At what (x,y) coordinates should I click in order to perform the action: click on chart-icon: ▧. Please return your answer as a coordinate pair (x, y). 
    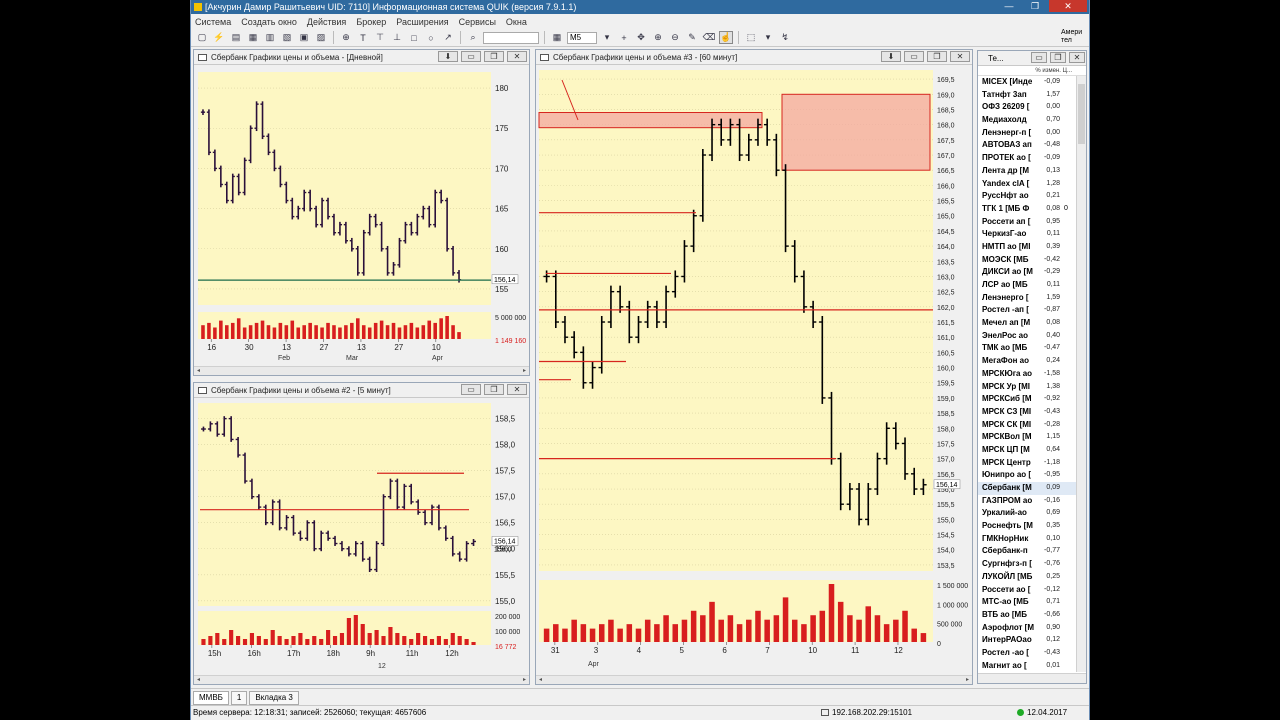
    Looking at the image, I should click on (287, 37).